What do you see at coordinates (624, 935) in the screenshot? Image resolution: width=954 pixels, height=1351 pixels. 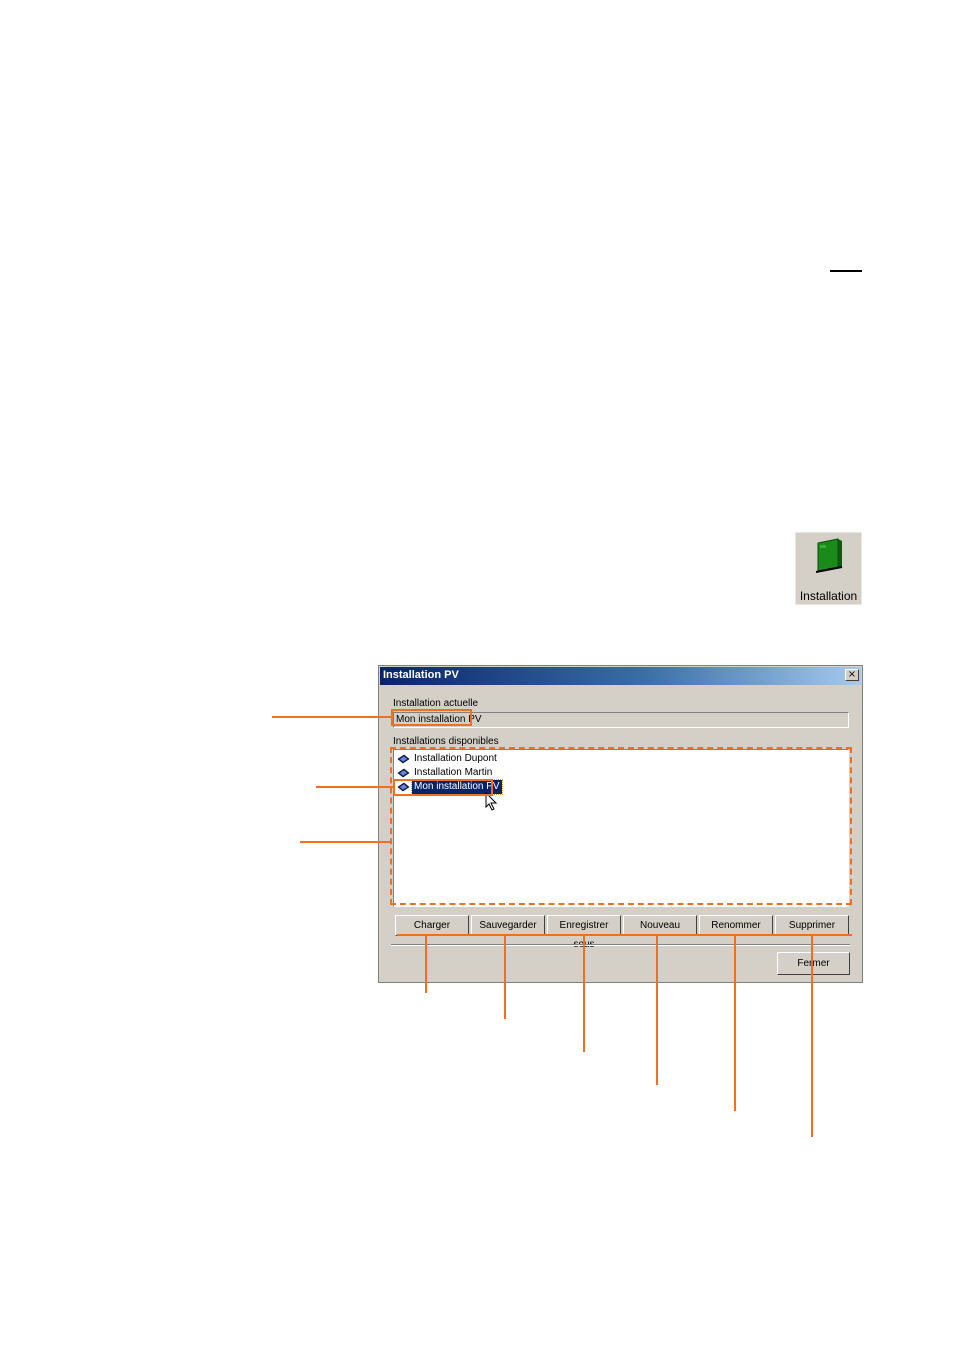 I see `annotation-buttons-underline` at bounding box center [624, 935].